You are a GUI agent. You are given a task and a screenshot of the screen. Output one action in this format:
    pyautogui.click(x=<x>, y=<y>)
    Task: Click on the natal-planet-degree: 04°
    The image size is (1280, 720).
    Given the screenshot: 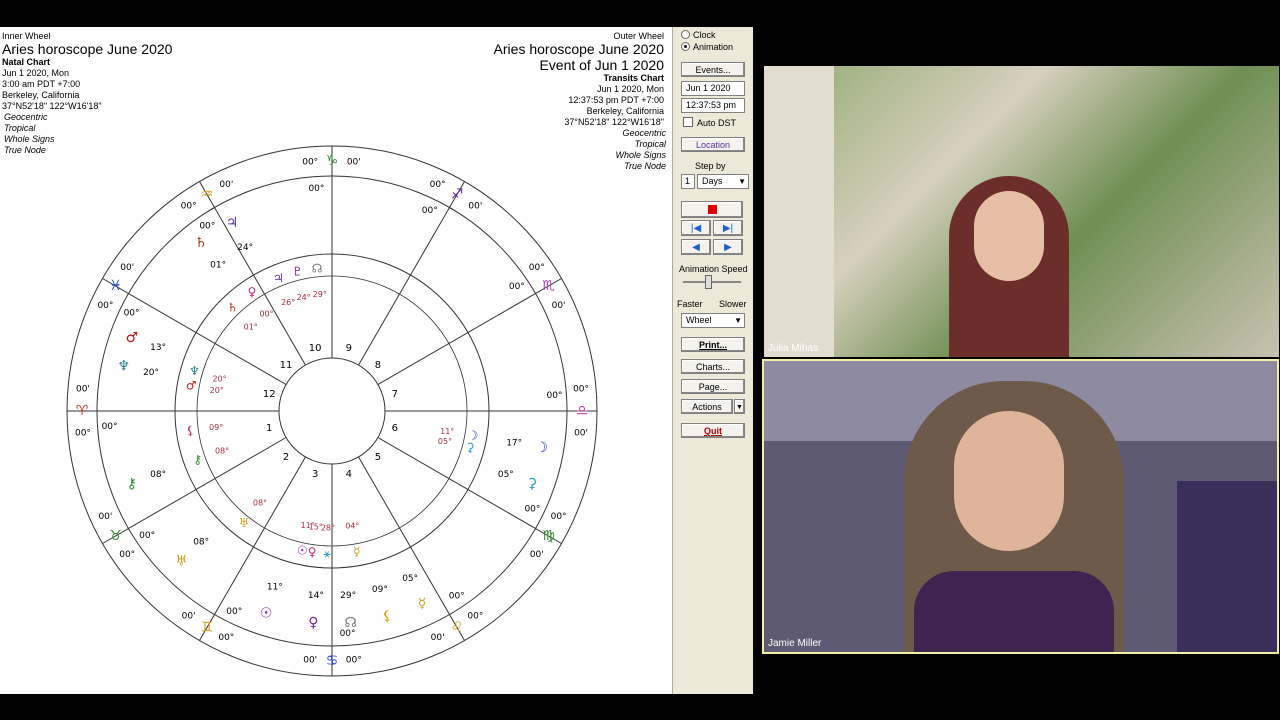 What is the action you would take?
    pyautogui.click(x=352, y=526)
    